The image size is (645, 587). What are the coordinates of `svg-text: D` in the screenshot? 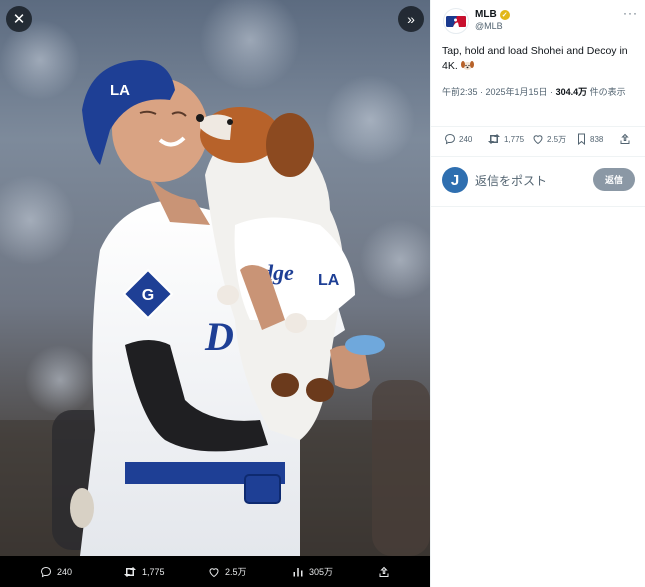 It's located at (219, 336).